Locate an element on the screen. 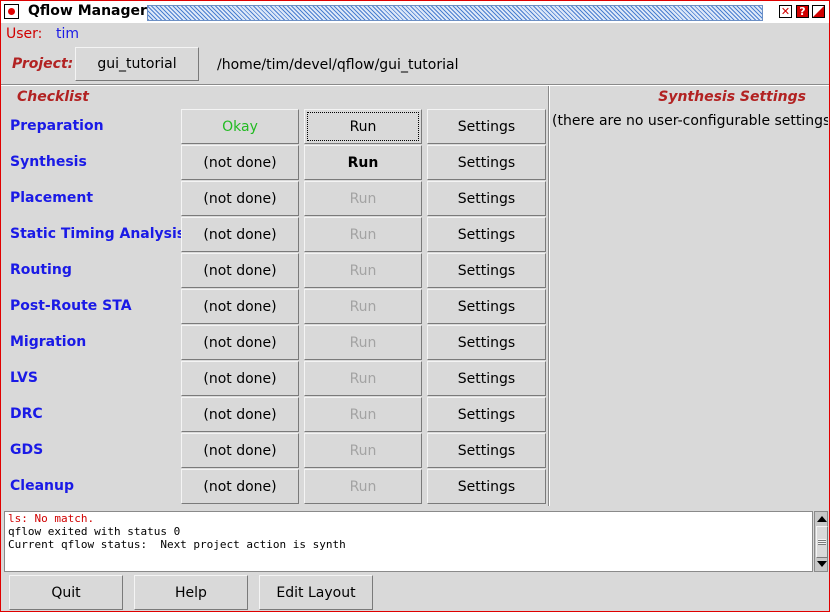  title-bar: Qflow Manager ✕ ? is located at coordinates (415, 12).